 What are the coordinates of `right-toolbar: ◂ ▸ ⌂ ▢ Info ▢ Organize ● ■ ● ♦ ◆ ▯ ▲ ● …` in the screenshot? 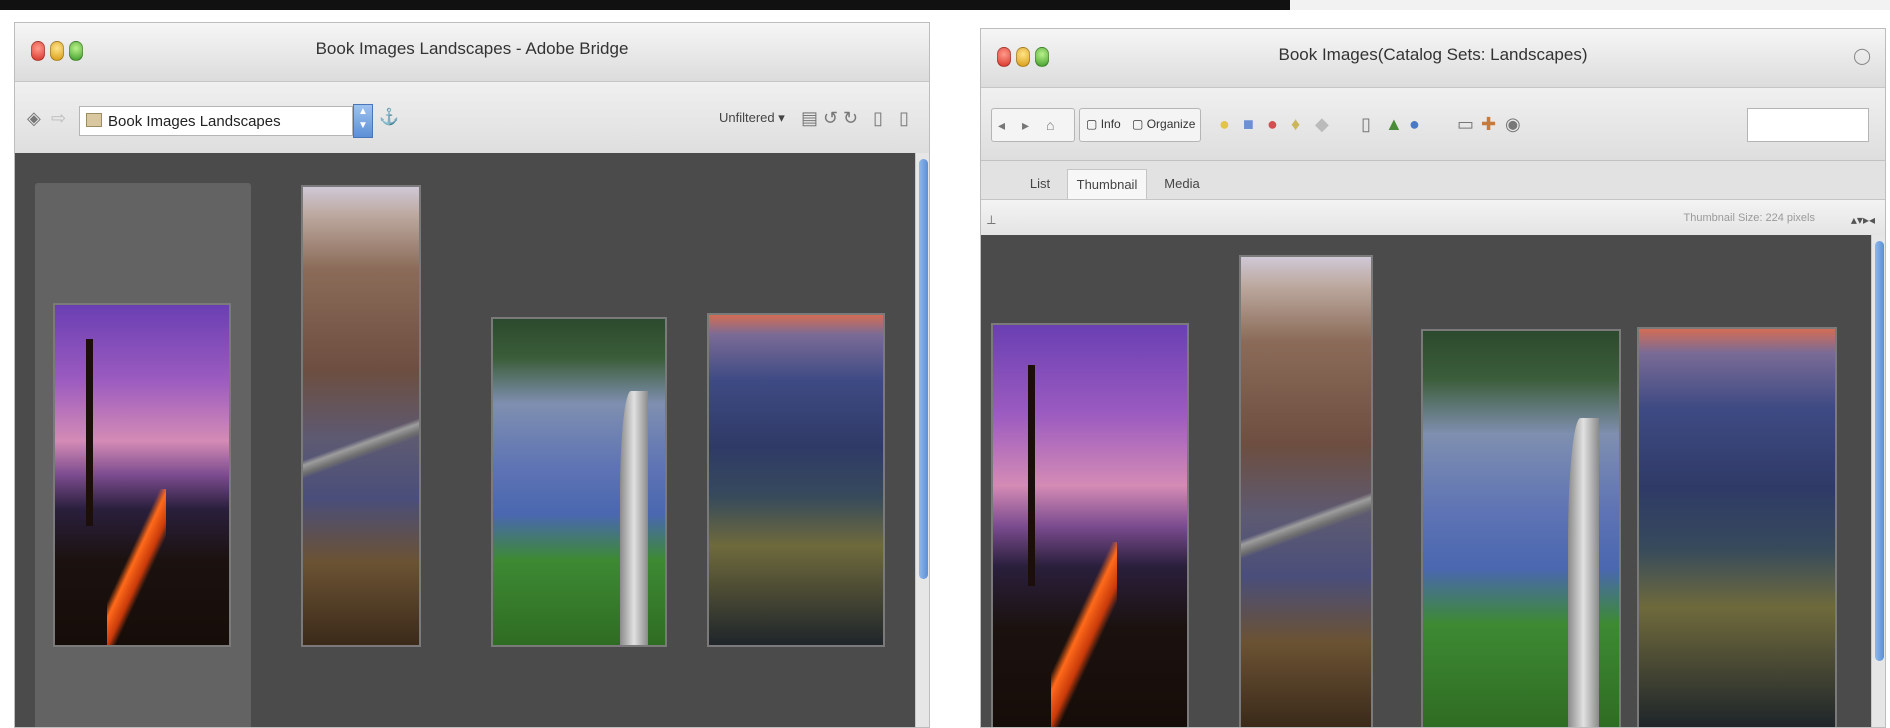 It's located at (1433, 124).